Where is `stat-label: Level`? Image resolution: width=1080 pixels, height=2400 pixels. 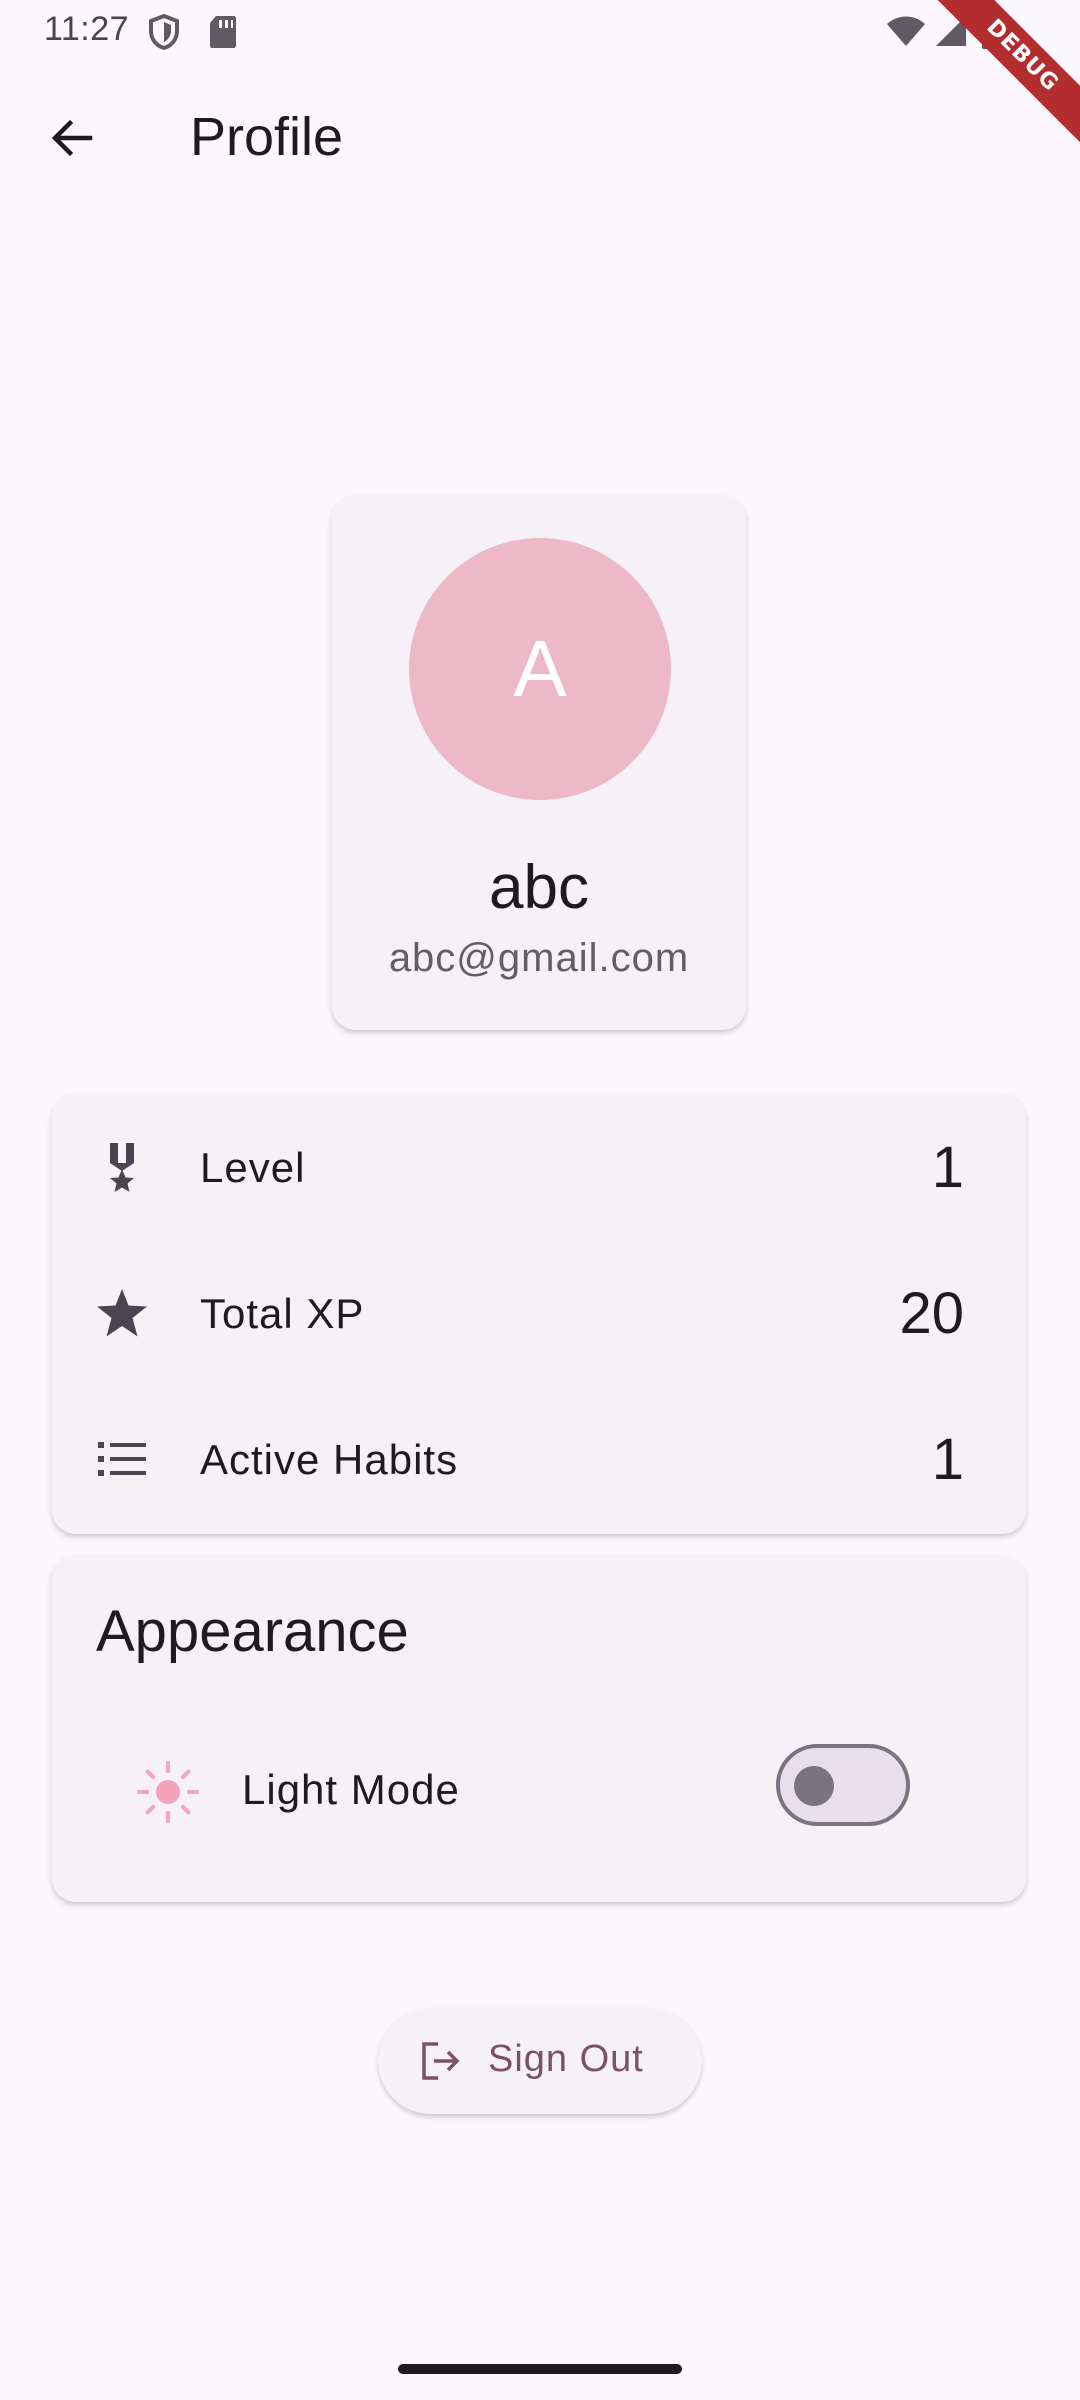
stat-label: Level is located at coordinates (253, 1167).